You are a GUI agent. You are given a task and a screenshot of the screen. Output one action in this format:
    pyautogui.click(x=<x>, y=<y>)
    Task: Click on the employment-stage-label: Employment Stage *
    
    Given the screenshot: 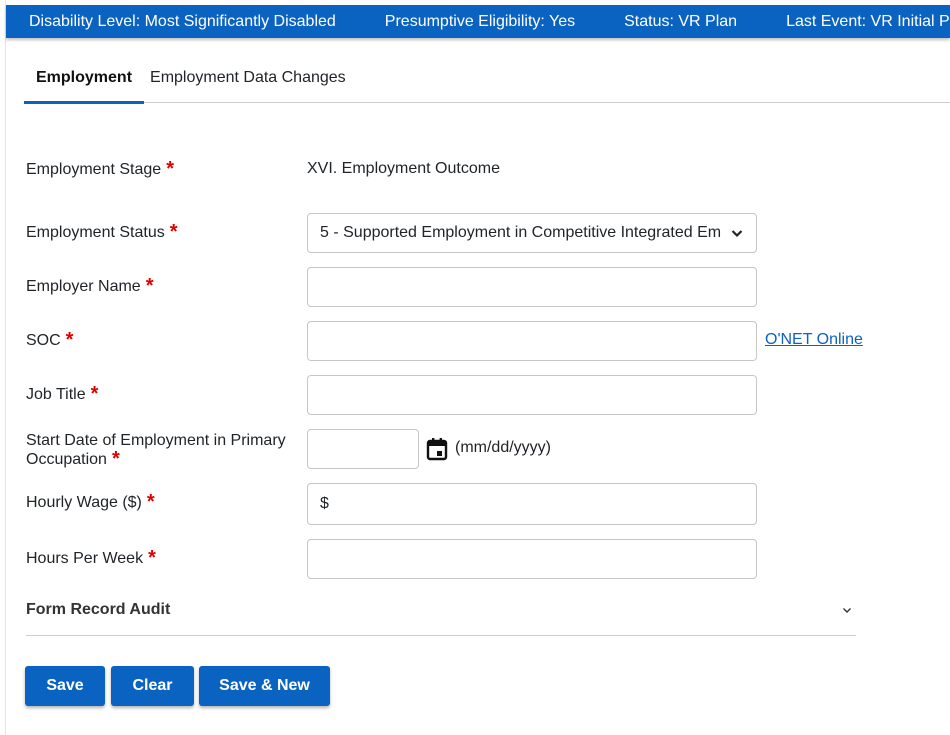 What is the action you would take?
    pyautogui.click(x=100, y=169)
    